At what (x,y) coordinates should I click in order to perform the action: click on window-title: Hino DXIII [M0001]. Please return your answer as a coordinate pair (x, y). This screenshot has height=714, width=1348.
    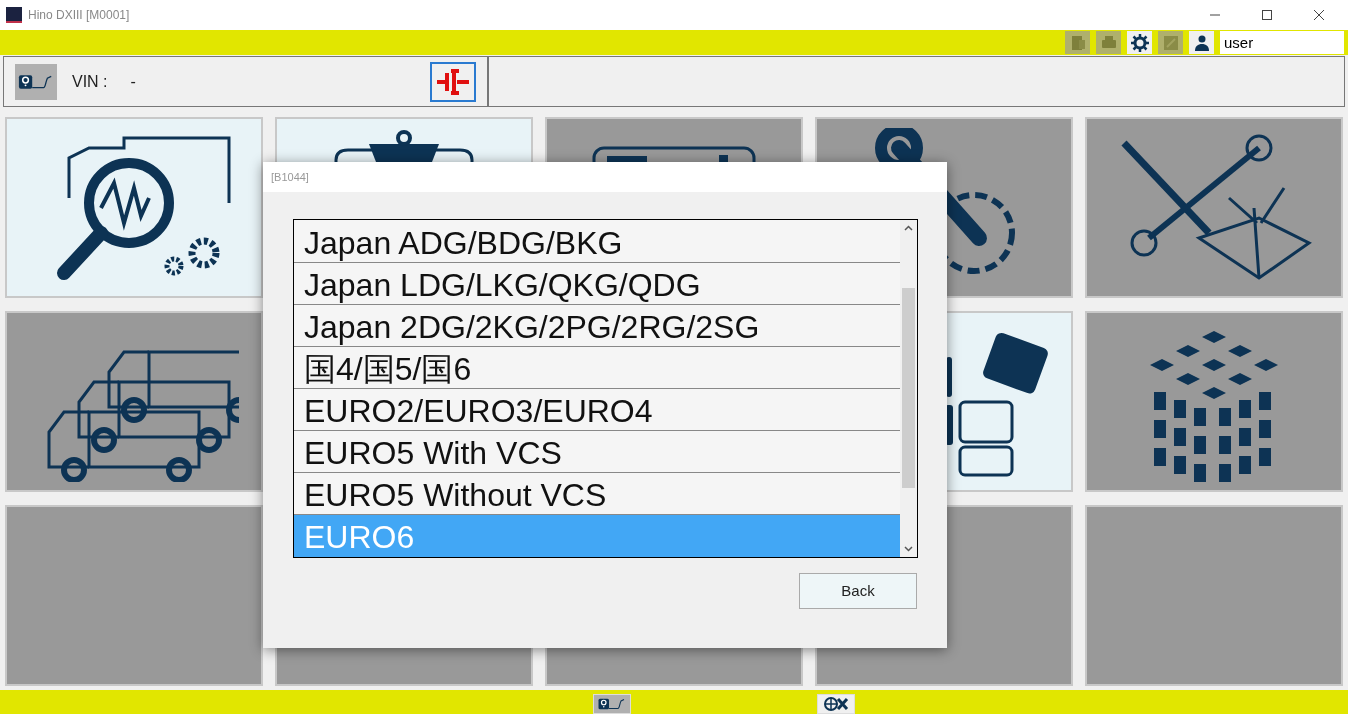
    Looking at the image, I should click on (79, 15).